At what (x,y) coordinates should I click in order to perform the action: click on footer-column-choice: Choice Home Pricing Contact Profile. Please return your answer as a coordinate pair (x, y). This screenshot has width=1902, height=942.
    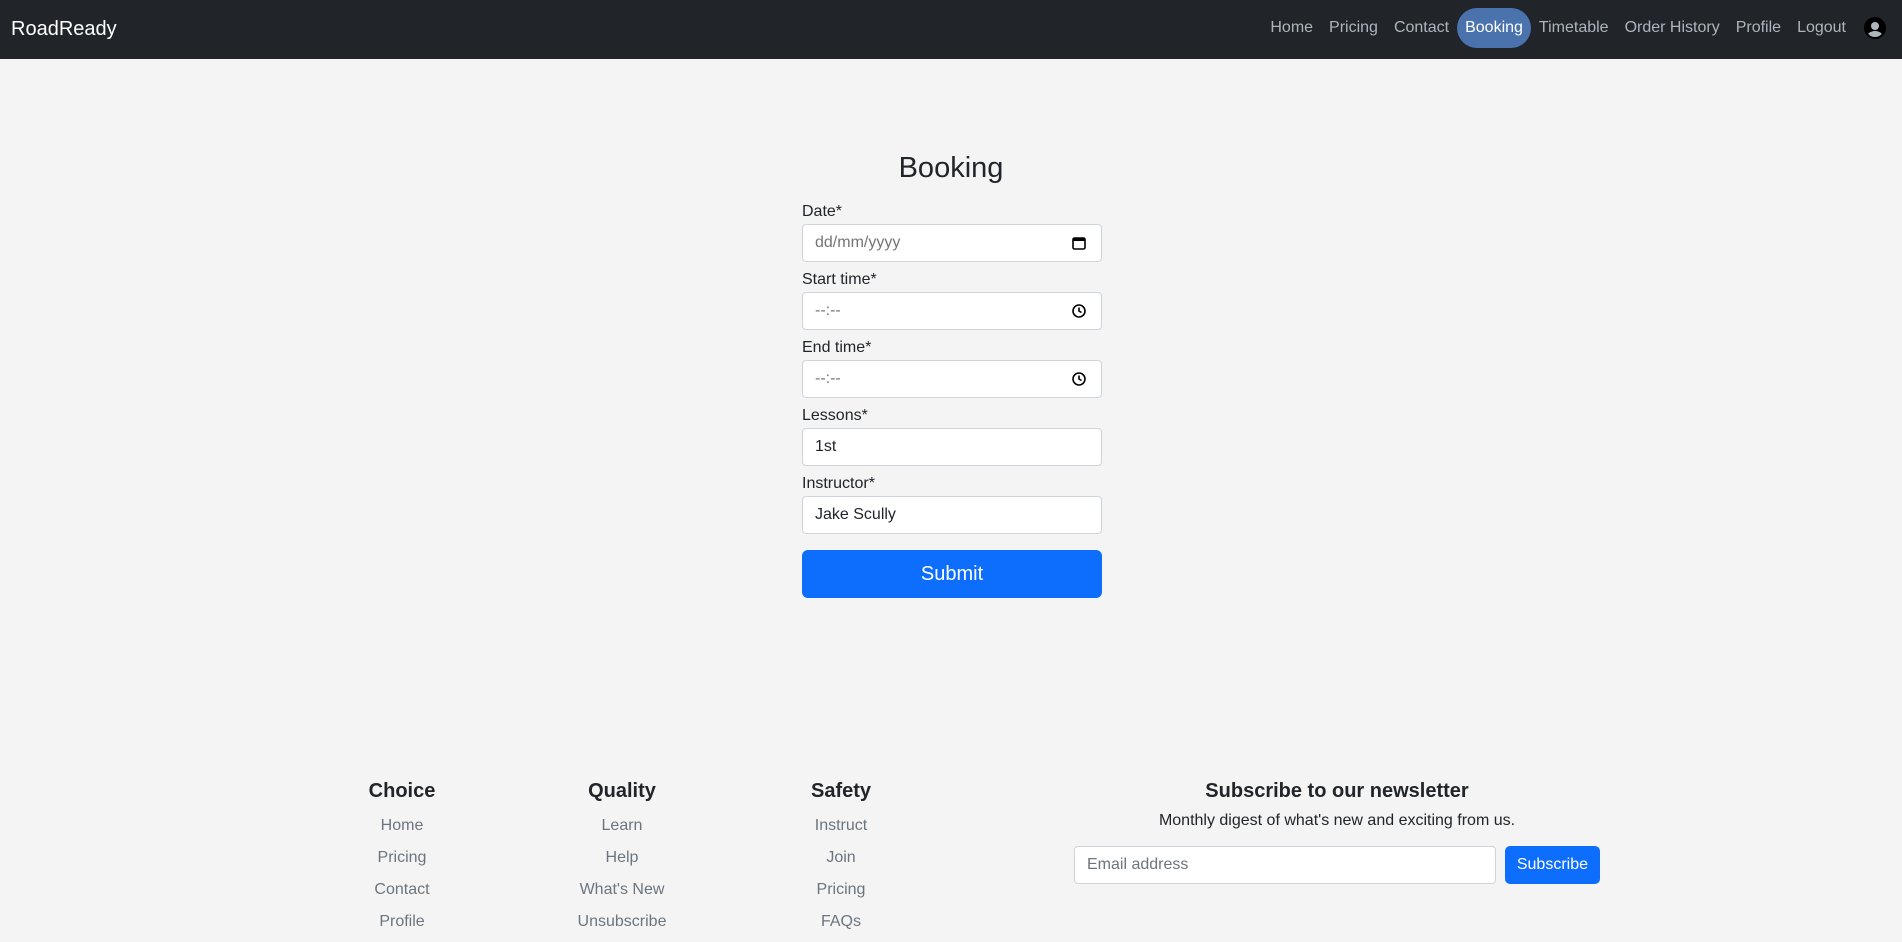
    Looking at the image, I should click on (402, 858).